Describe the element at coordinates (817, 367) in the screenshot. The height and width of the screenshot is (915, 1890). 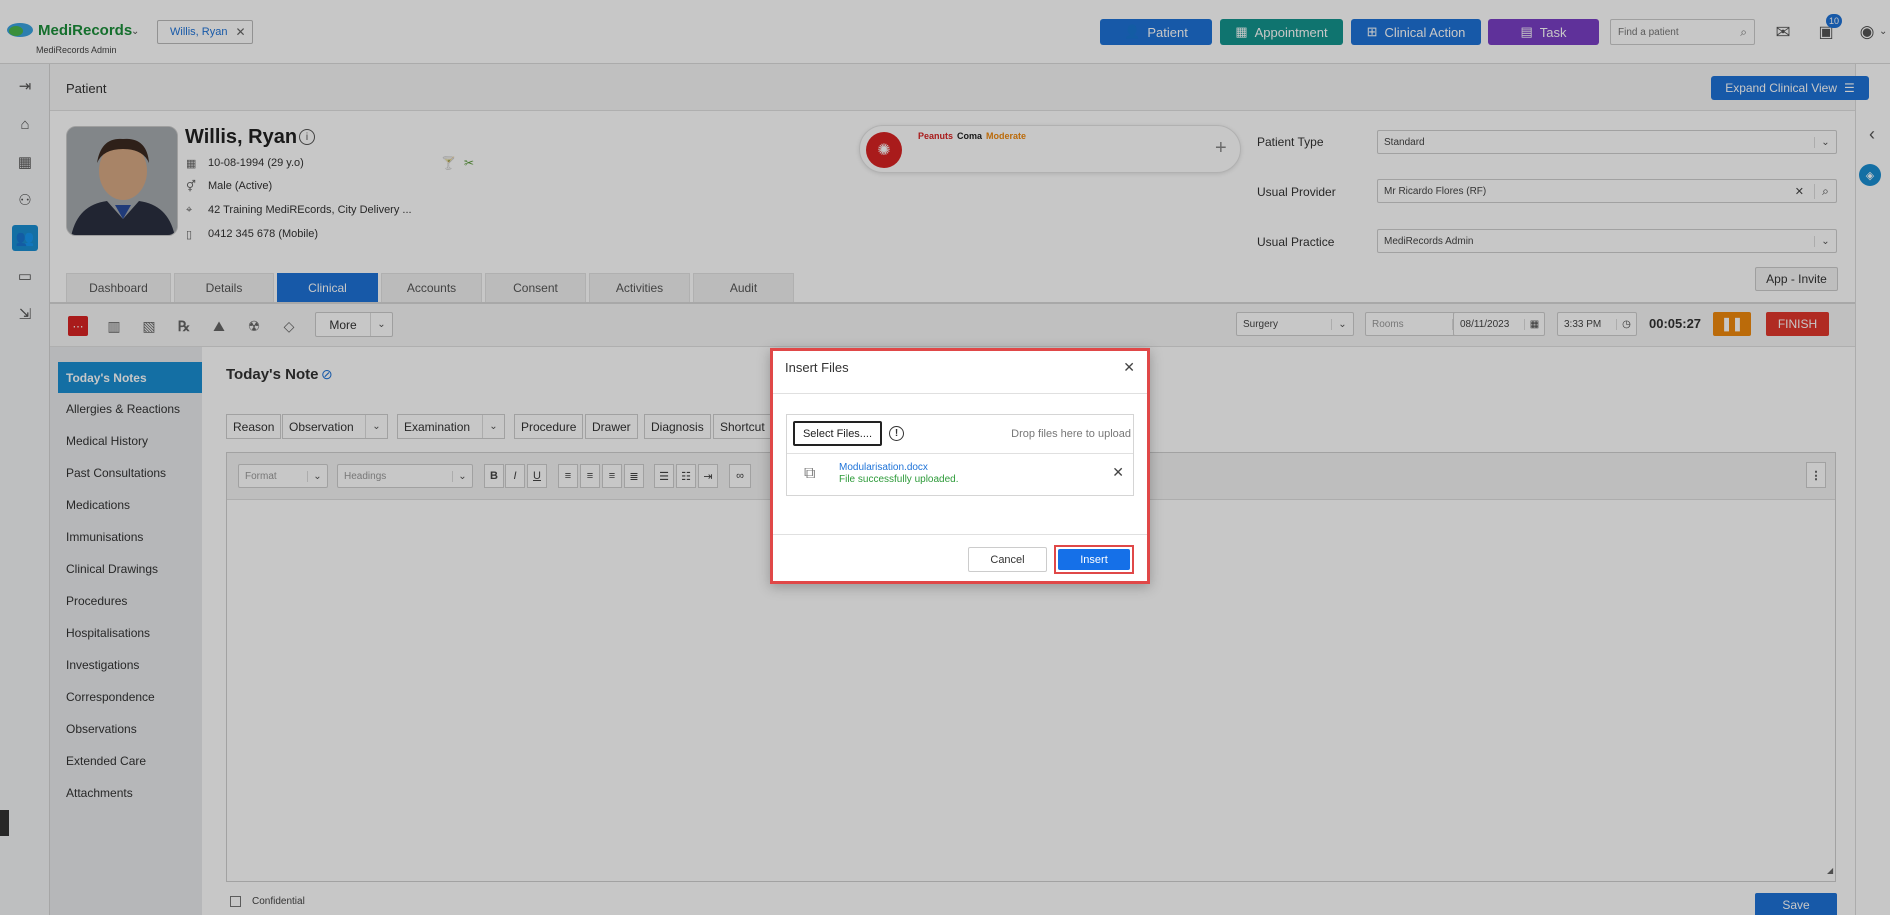
I see `dialog-title: Insert Files` at that location.